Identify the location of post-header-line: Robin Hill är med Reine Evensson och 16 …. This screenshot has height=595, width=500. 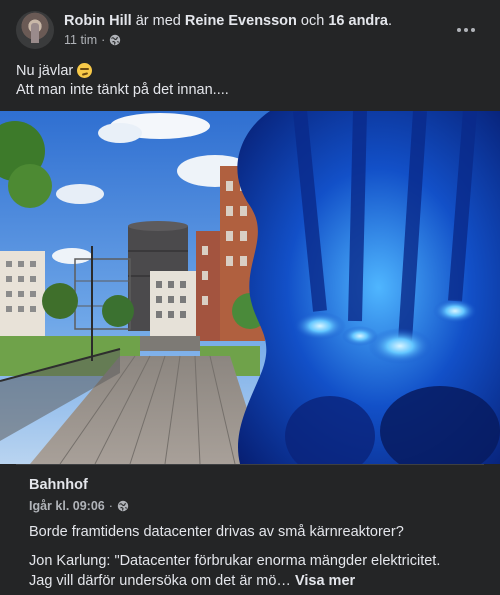
(228, 21).